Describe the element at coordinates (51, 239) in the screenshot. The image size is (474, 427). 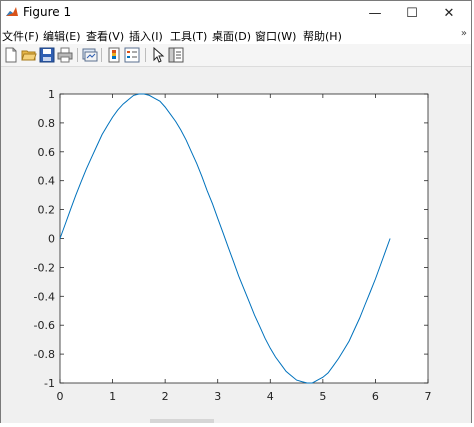
I see `y-tick-label: 0` at that location.